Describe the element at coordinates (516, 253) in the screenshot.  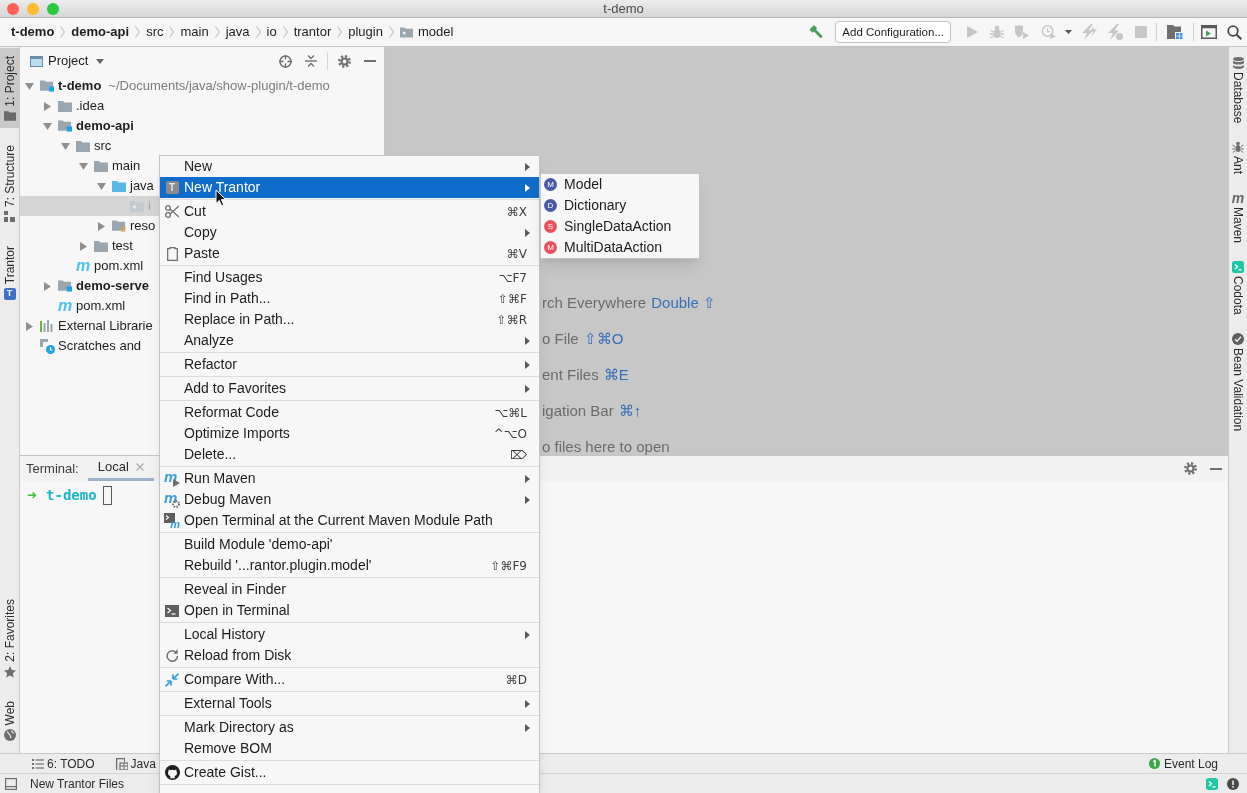
I see `keyboard-shortcut: ⌘V` at that location.